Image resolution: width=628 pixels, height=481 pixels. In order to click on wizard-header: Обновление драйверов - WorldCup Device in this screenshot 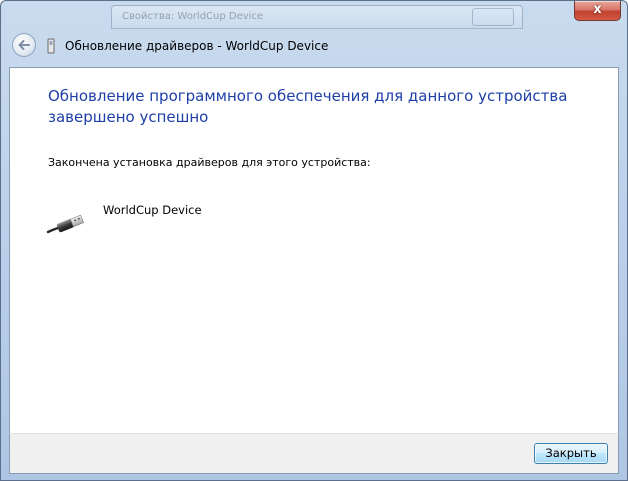, I will do `click(314, 47)`.